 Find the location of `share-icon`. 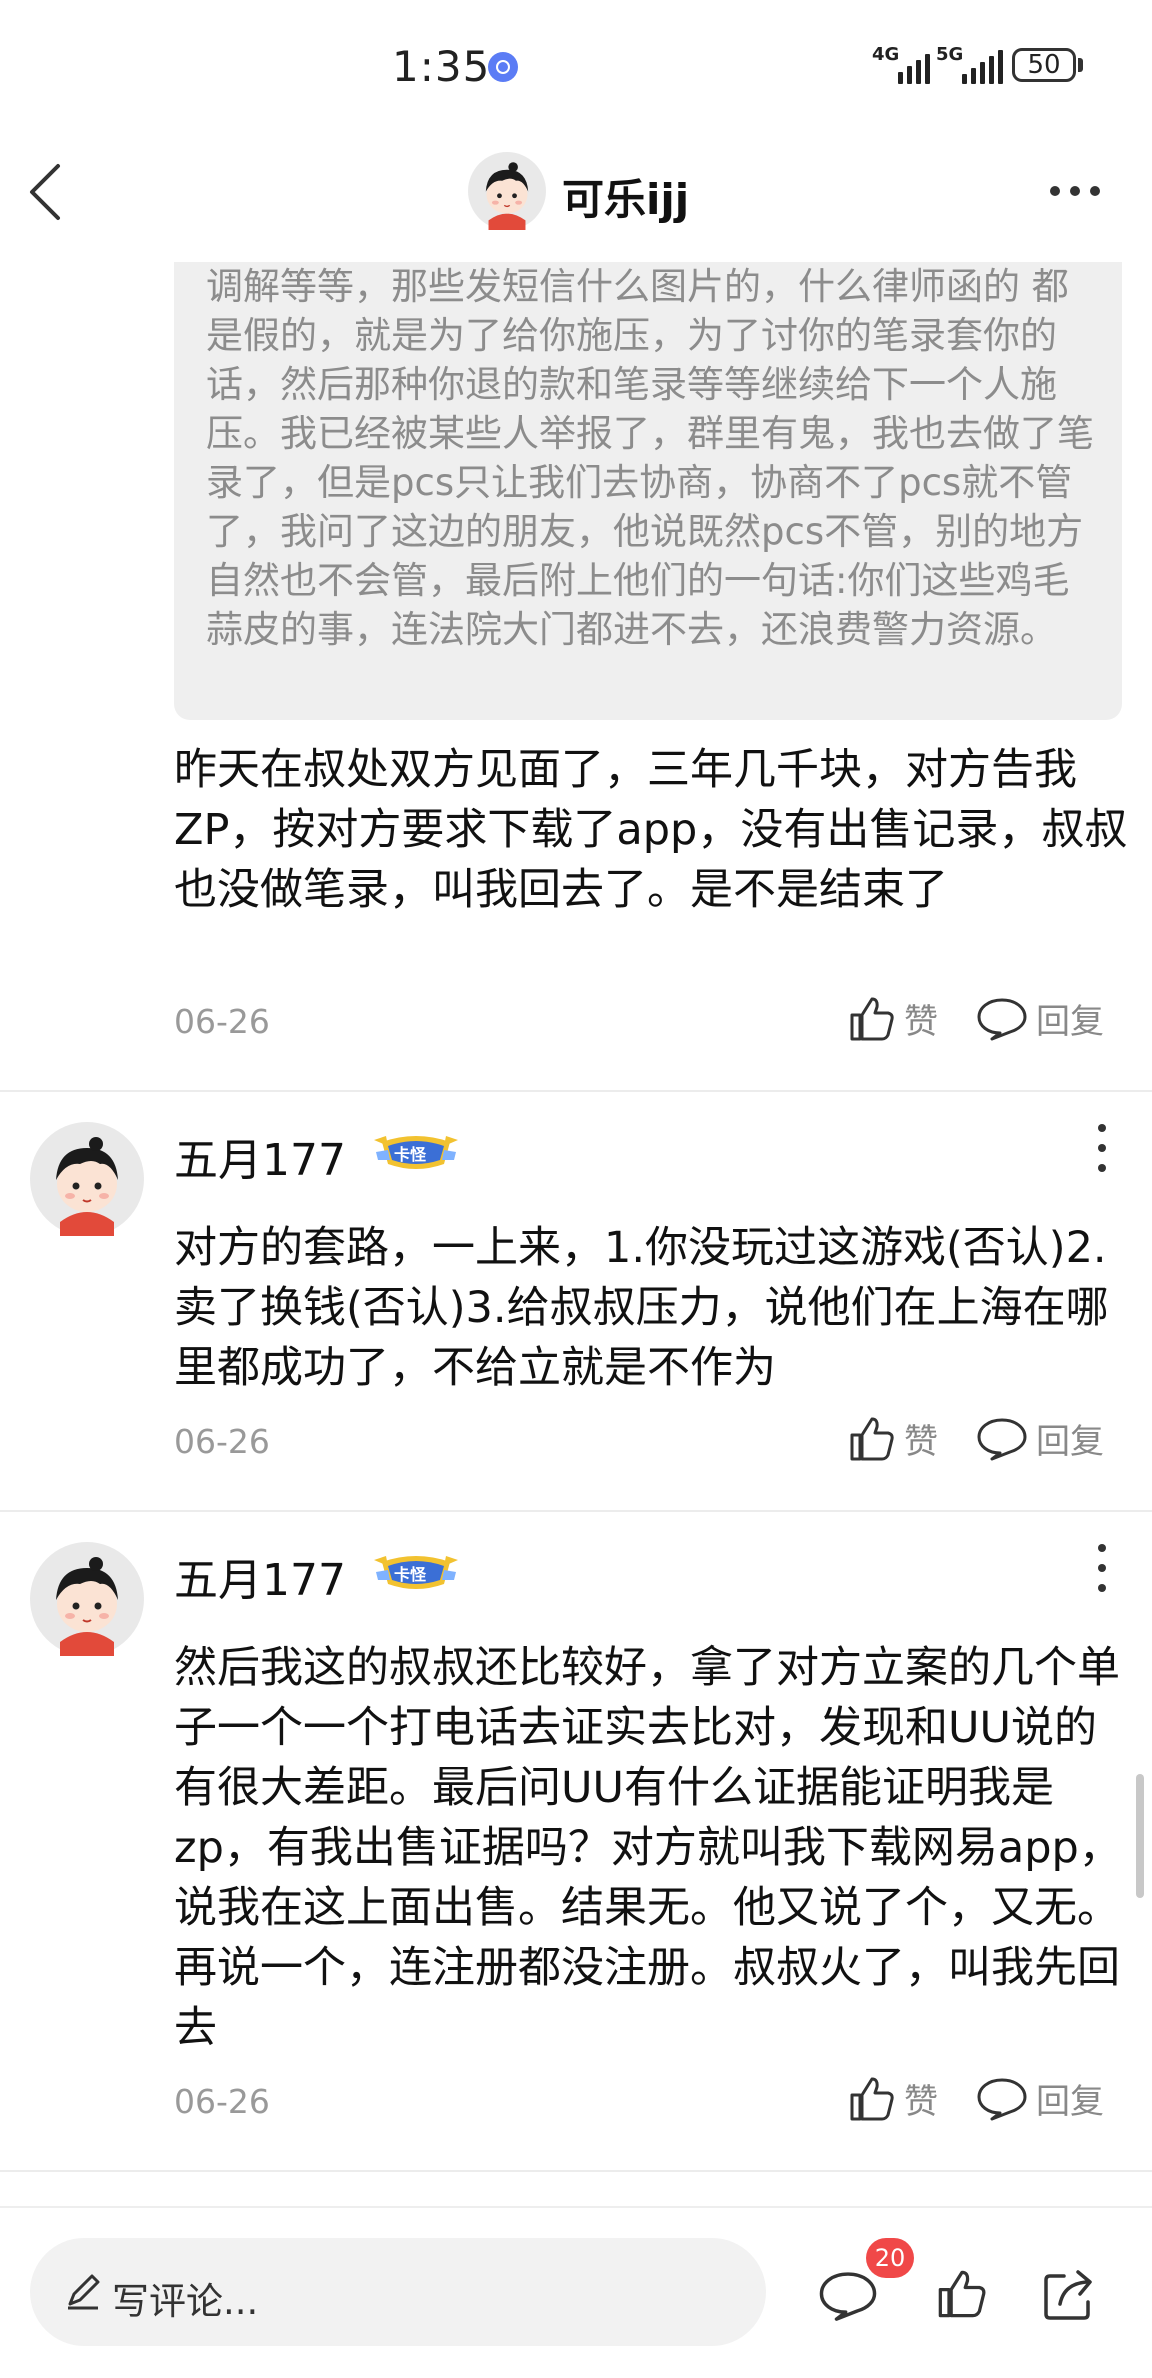

share-icon is located at coordinates (1069, 2295).